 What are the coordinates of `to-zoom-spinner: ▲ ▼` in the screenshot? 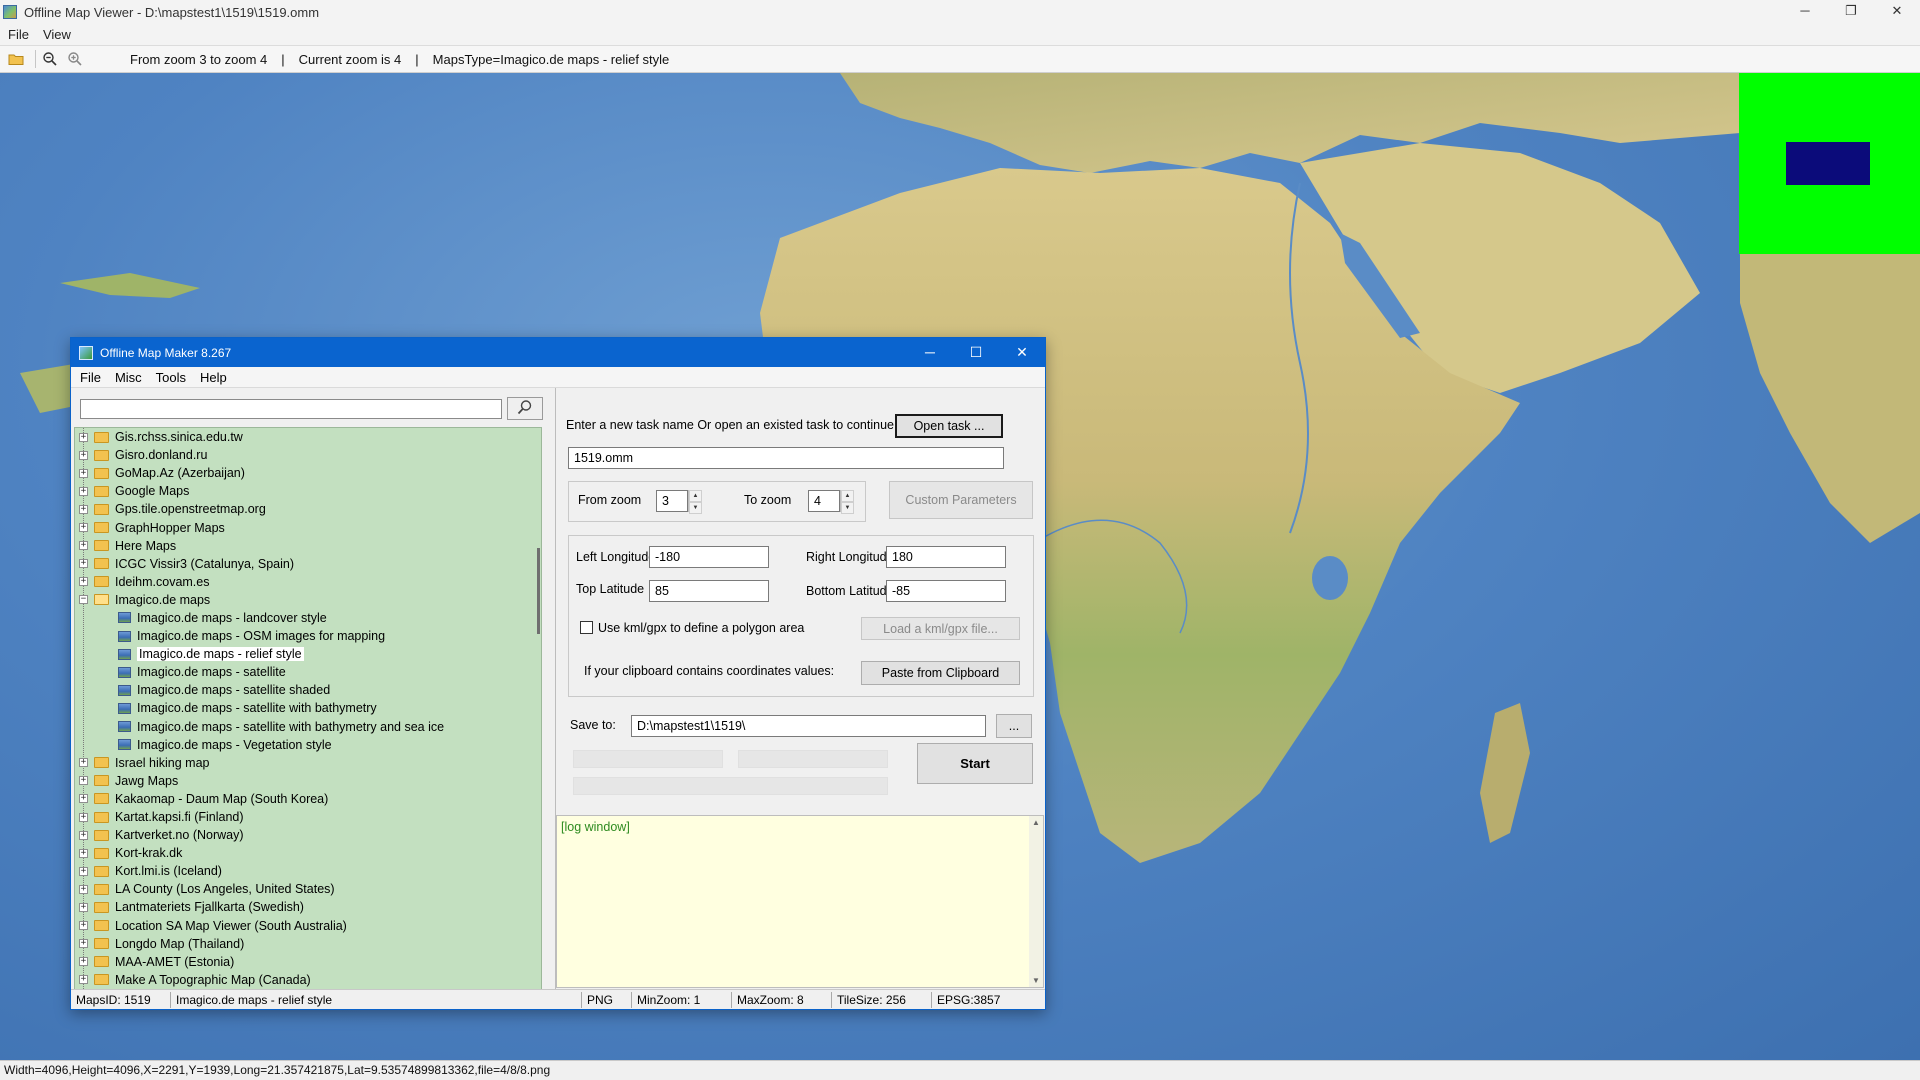 It's located at (847, 502).